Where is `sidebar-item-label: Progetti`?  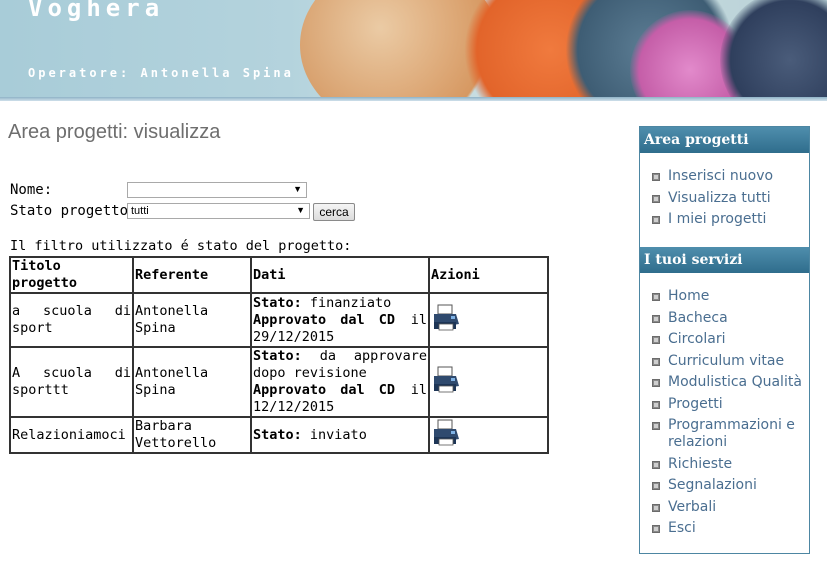
sidebar-item-label: Progetti is located at coordinates (695, 403).